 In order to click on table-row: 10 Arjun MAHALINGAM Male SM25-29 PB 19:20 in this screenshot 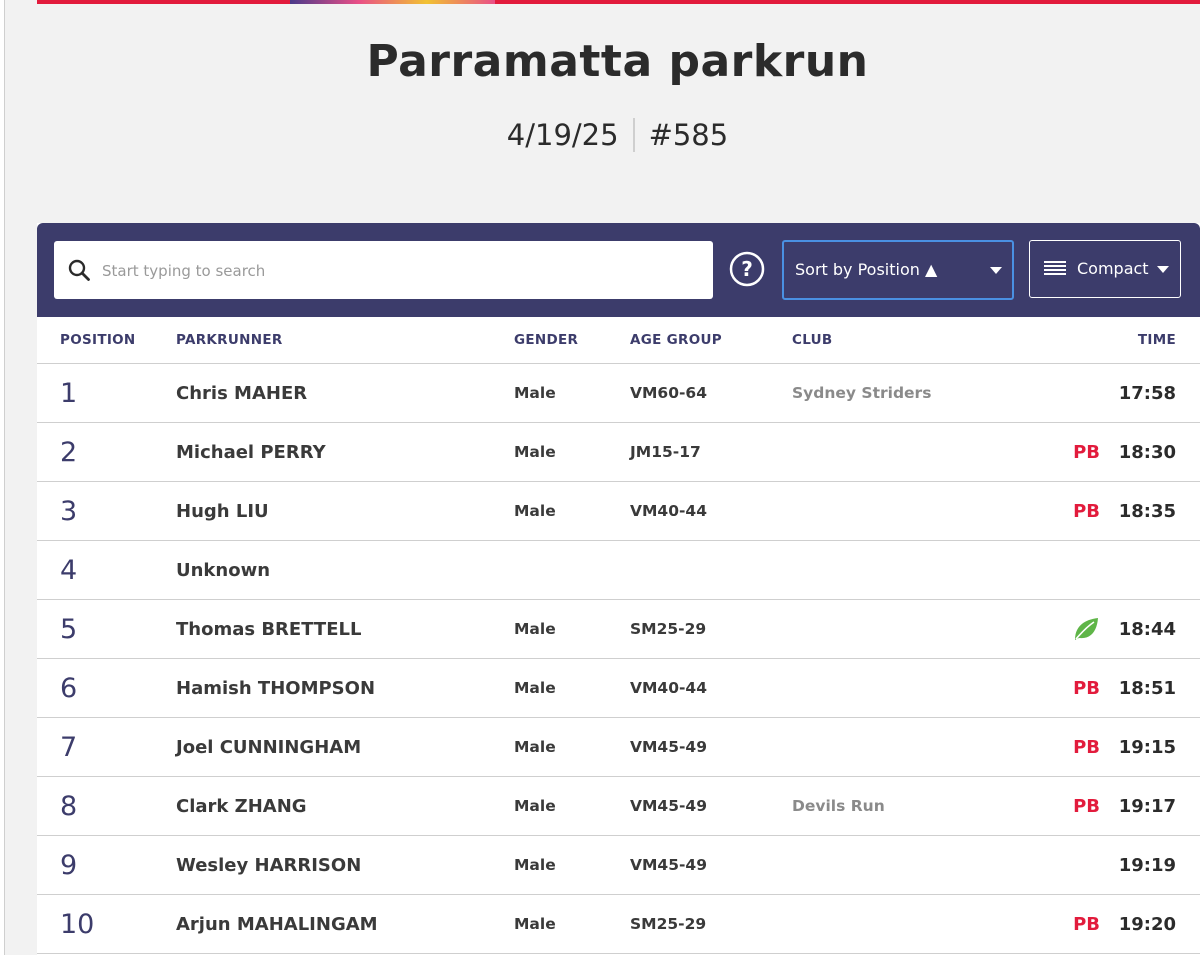, I will do `click(618, 924)`.